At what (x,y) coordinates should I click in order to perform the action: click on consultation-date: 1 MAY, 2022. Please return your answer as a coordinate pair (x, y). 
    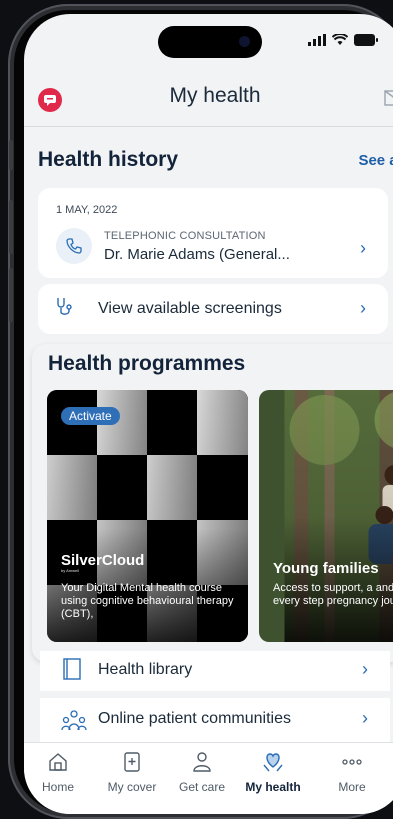
    Looking at the image, I should click on (86, 210).